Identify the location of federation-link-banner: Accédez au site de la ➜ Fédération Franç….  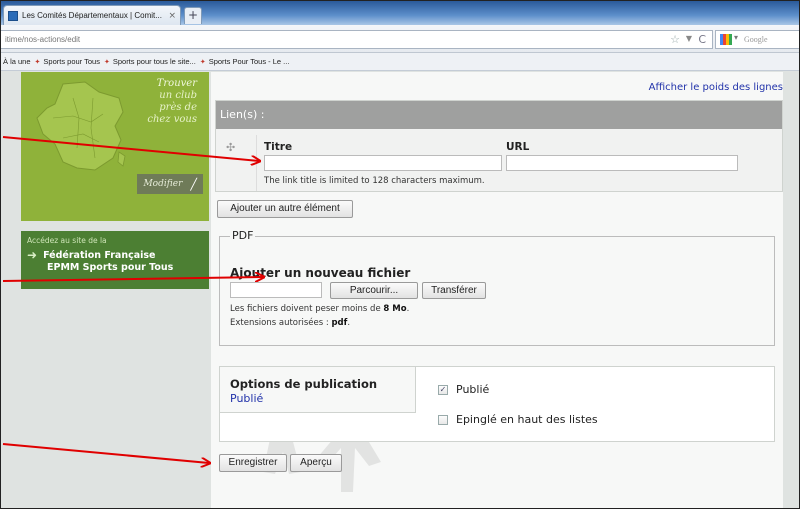
(115, 260).